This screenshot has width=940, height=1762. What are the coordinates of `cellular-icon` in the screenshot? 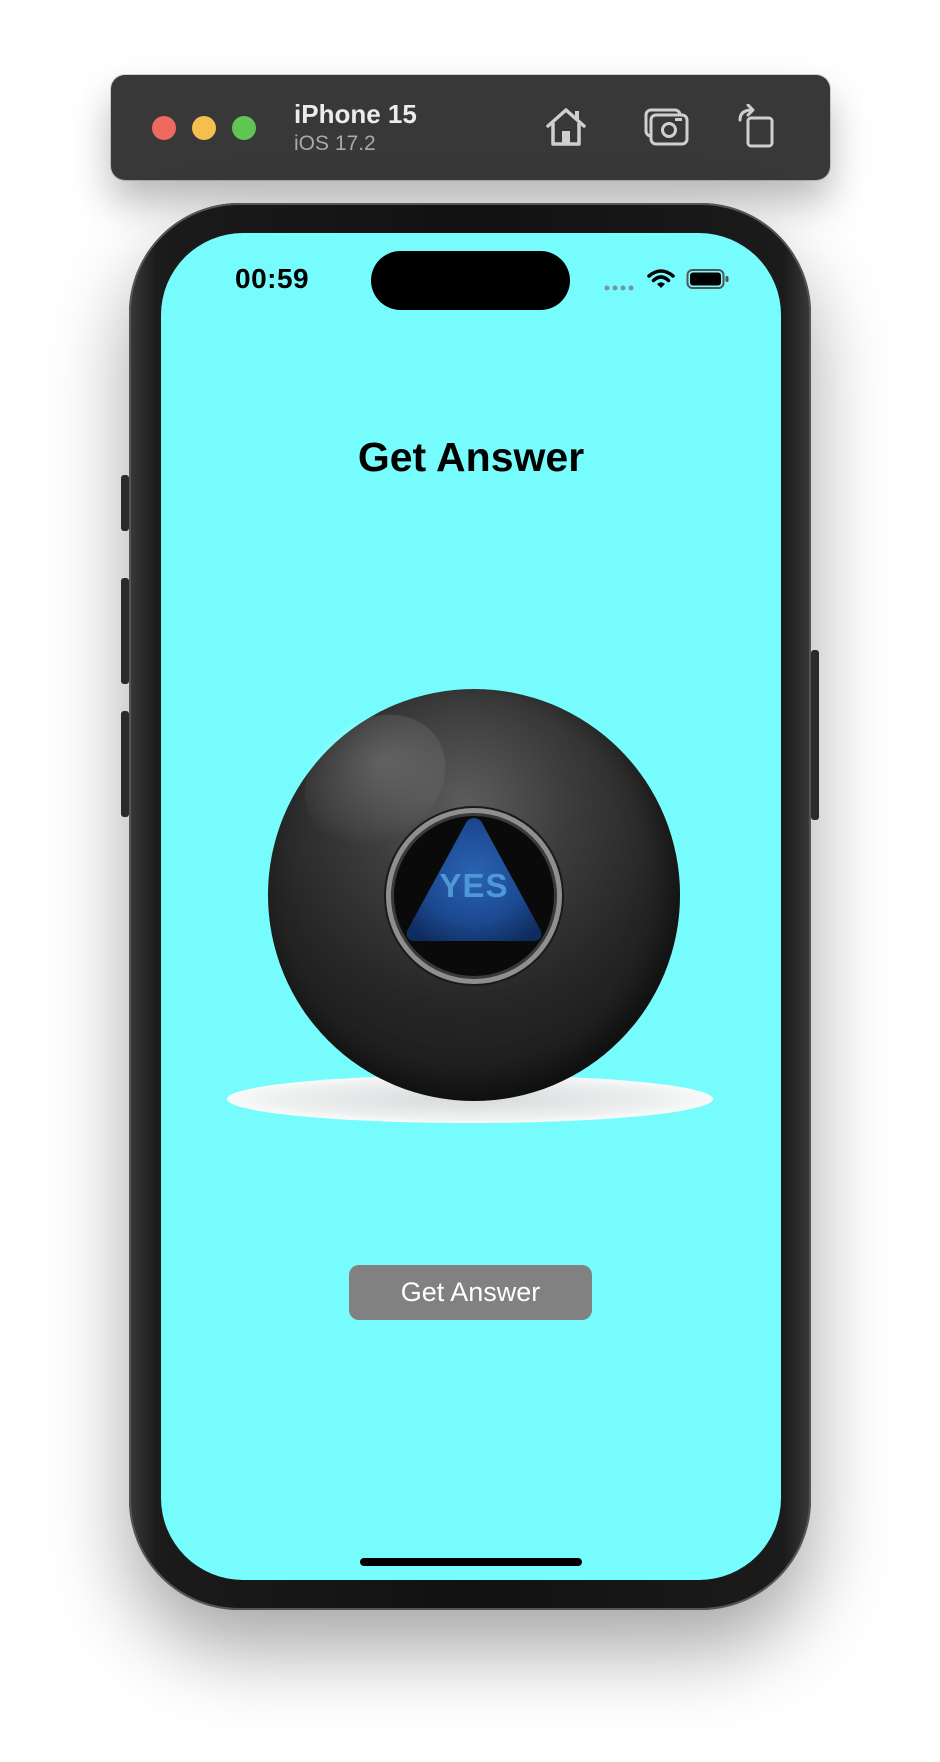 It's located at (620, 285).